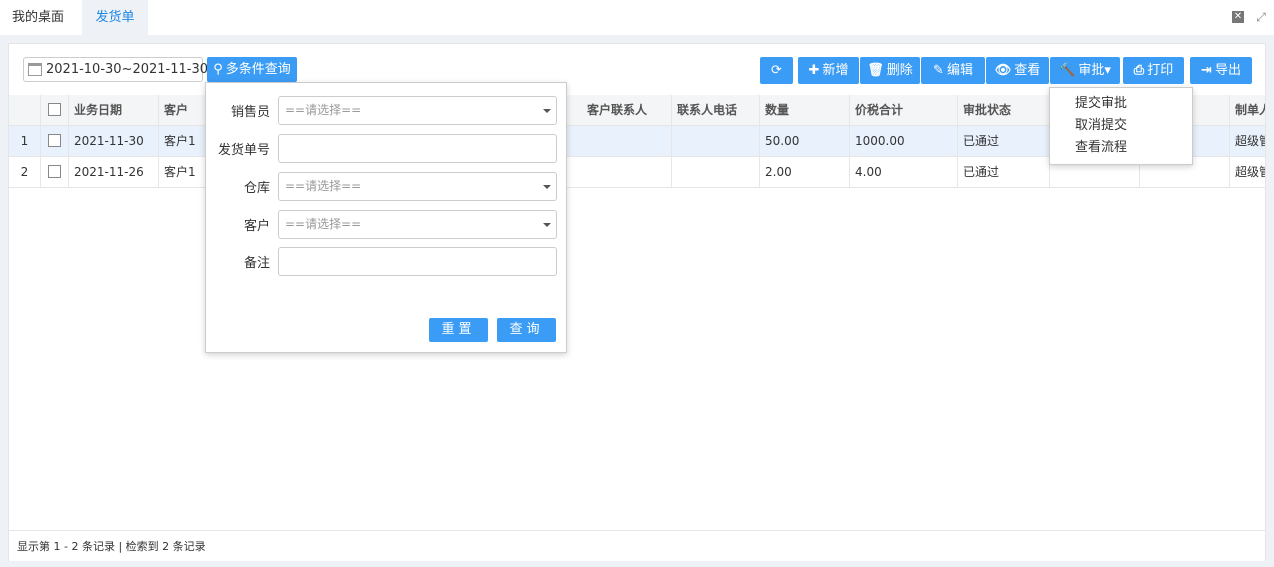 This screenshot has height=567, width=1274. I want to click on date-range-value: 2021-10-30~2021-11-30, so click(127, 69).